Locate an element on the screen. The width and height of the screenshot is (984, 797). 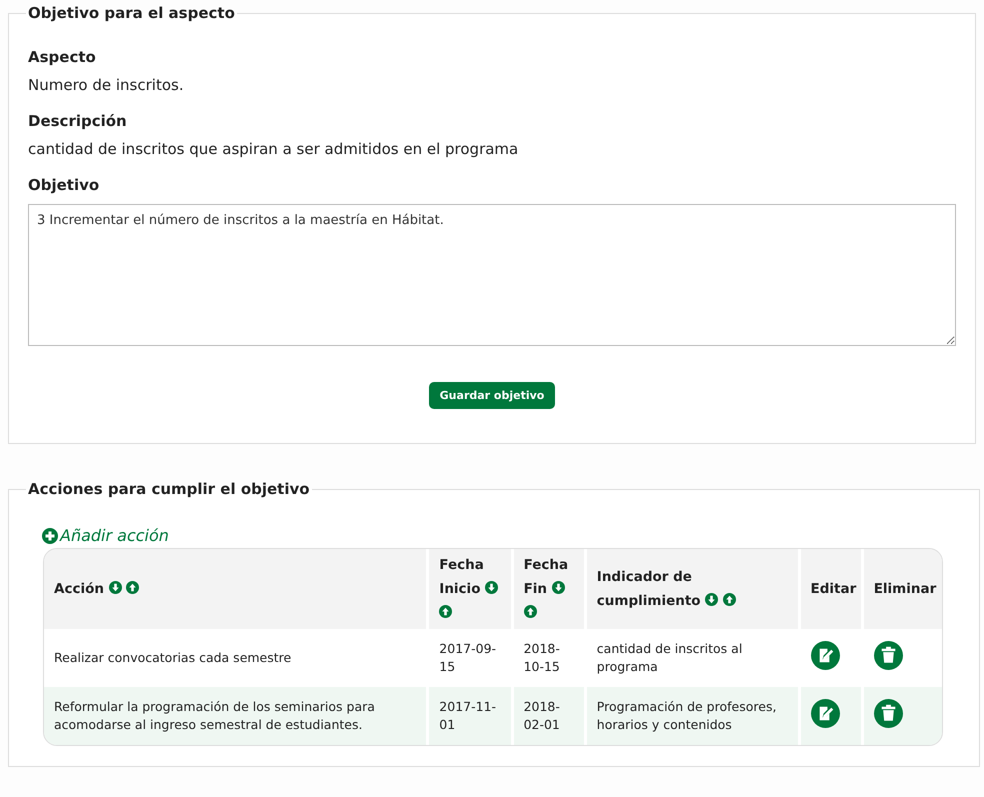
column-header: Fecha Fin is located at coordinates (549, 588).